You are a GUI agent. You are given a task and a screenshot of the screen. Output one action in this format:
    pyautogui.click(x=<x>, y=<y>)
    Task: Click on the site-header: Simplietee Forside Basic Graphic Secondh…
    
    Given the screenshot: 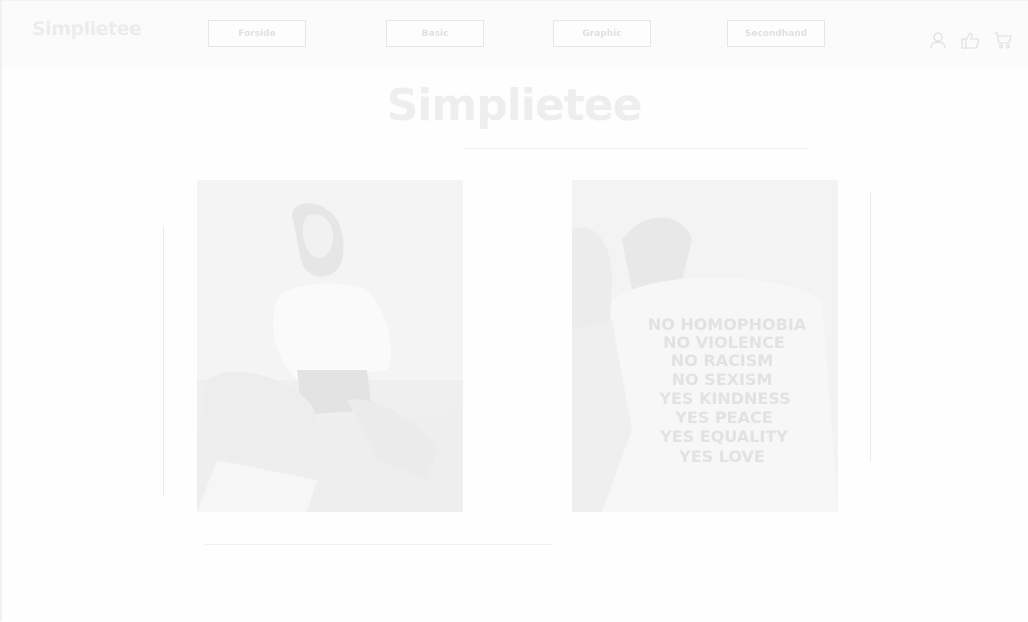 What is the action you would take?
    pyautogui.click(x=515, y=34)
    